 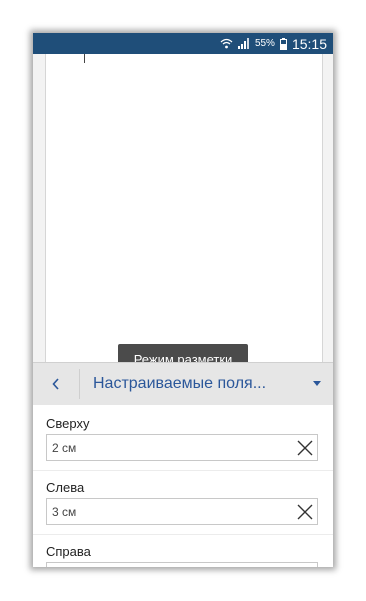 I want to click on right-margin-input, so click(x=182, y=564).